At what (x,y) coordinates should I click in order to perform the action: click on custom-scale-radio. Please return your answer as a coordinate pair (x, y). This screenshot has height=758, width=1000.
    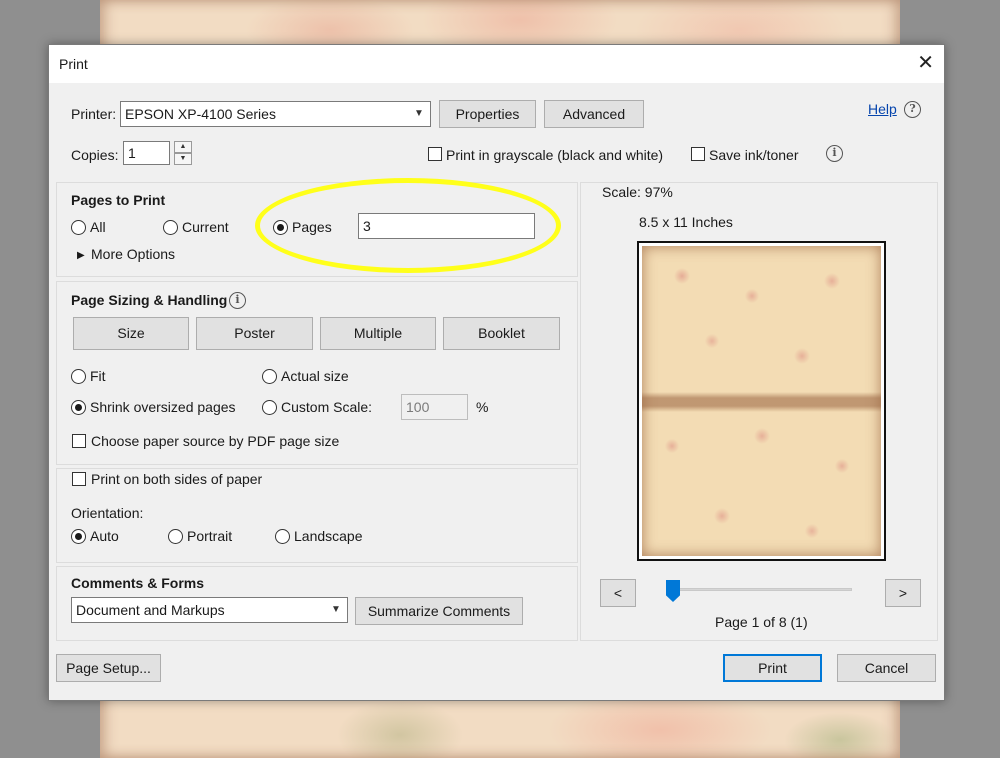
    Looking at the image, I should click on (269, 407).